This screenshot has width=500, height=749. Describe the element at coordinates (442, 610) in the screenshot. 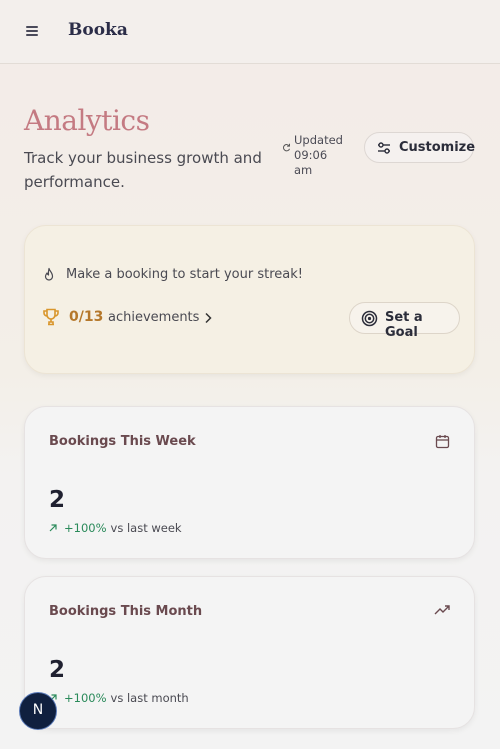

I see `trending-up-icon` at that location.